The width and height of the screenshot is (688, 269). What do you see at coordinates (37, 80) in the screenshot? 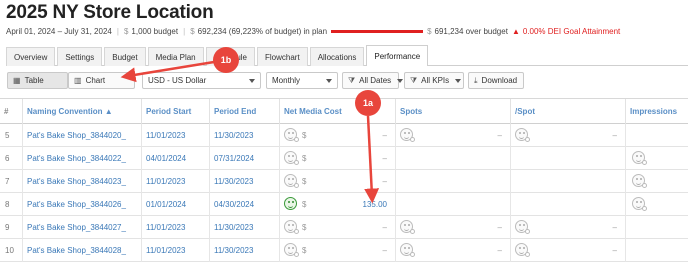
I see `table-view-button: ▦ Table` at bounding box center [37, 80].